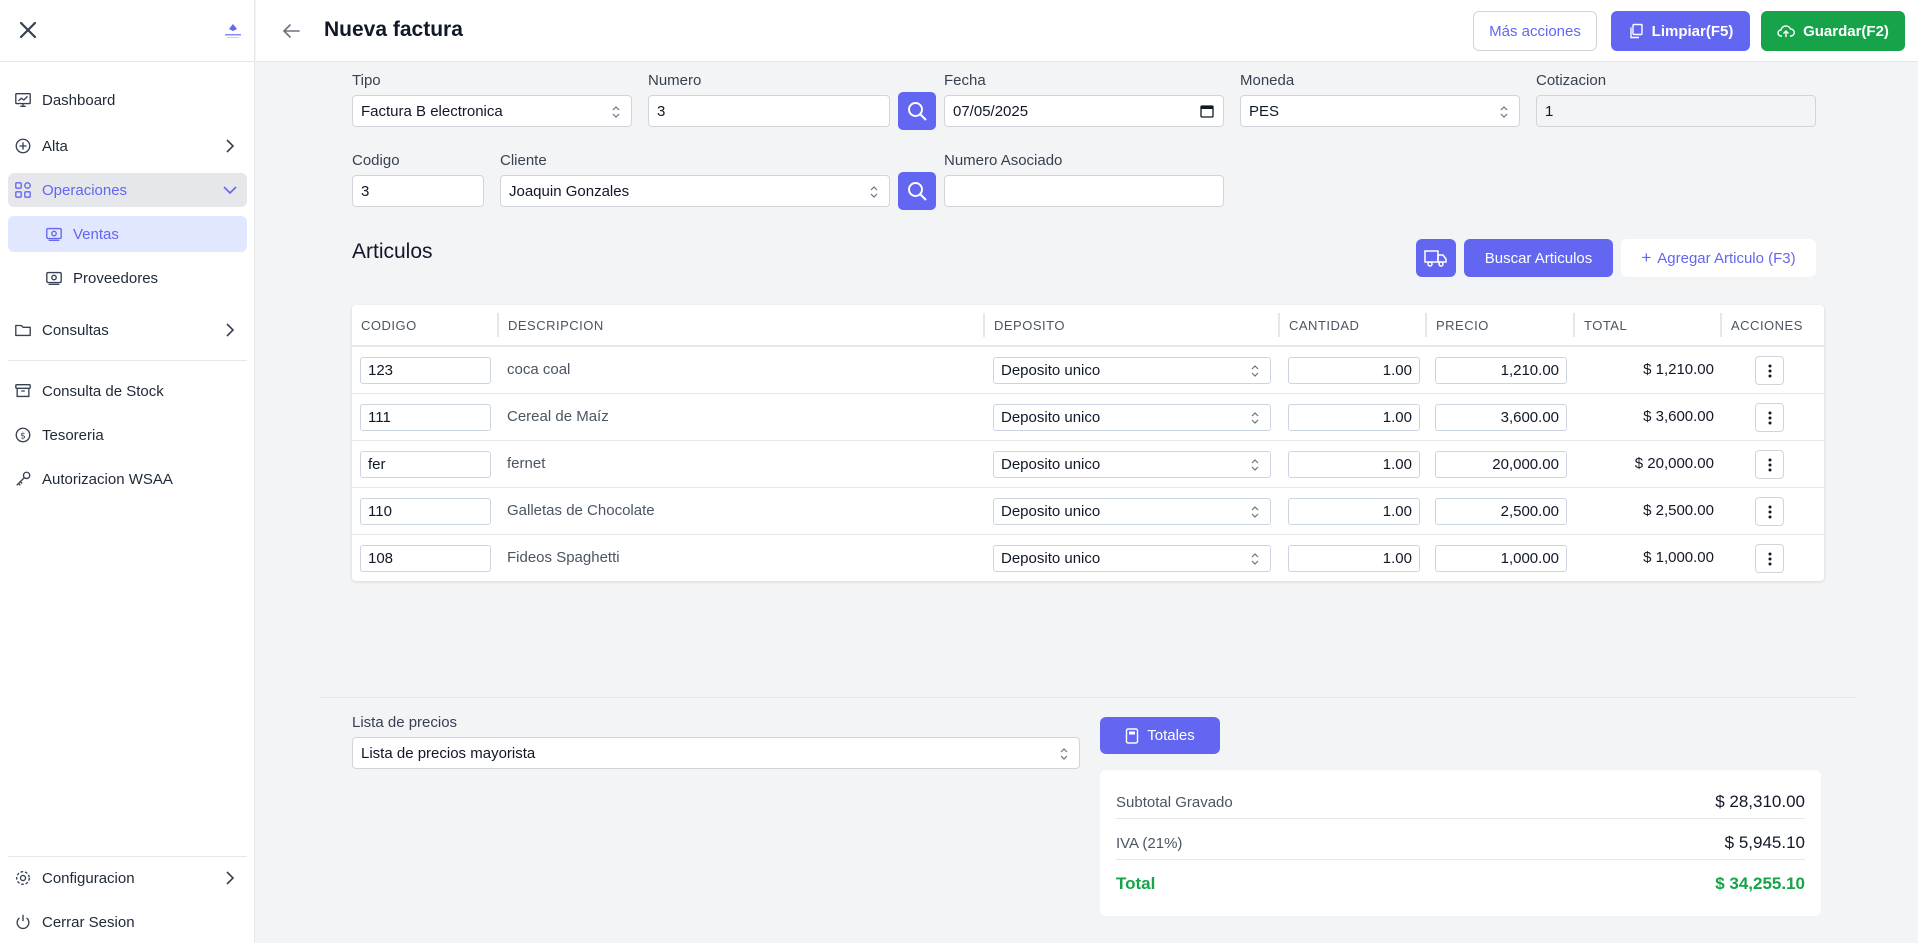 The width and height of the screenshot is (1918, 943). I want to click on folder-icon, so click(23, 330).